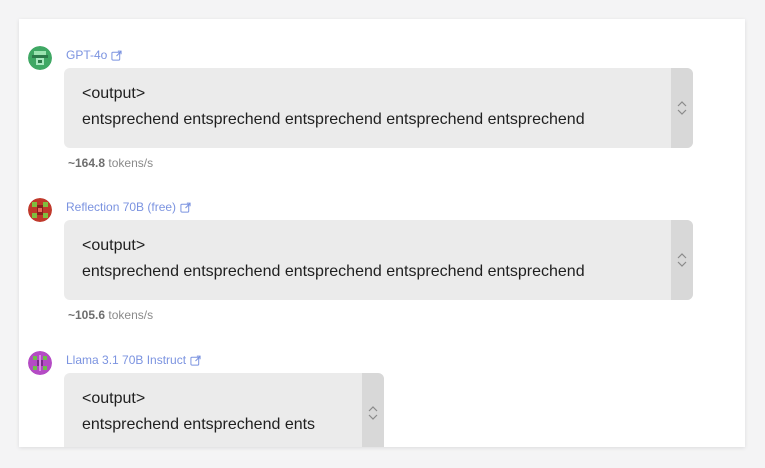 This screenshot has width=765, height=468. Describe the element at coordinates (40, 210) in the screenshot. I see `reflection-avatar-icon` at that location.